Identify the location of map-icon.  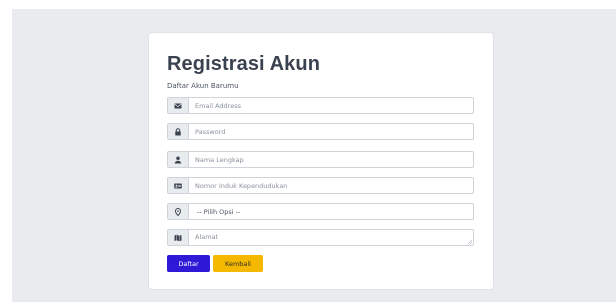
(177, 237).